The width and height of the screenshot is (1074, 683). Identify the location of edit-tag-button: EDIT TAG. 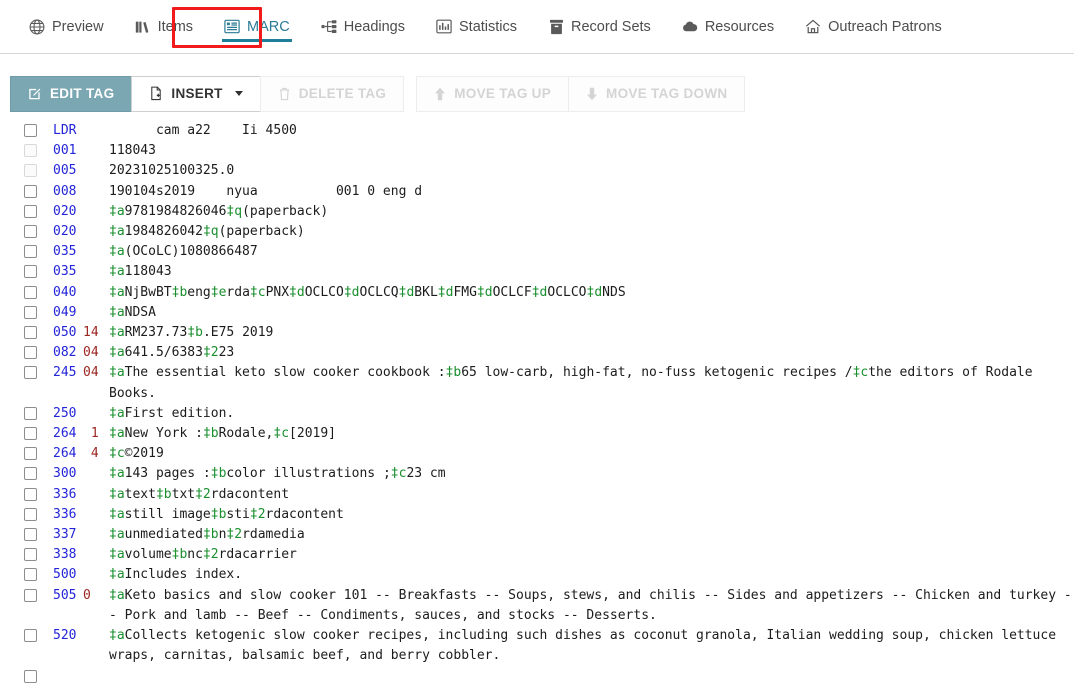
(71, 93).